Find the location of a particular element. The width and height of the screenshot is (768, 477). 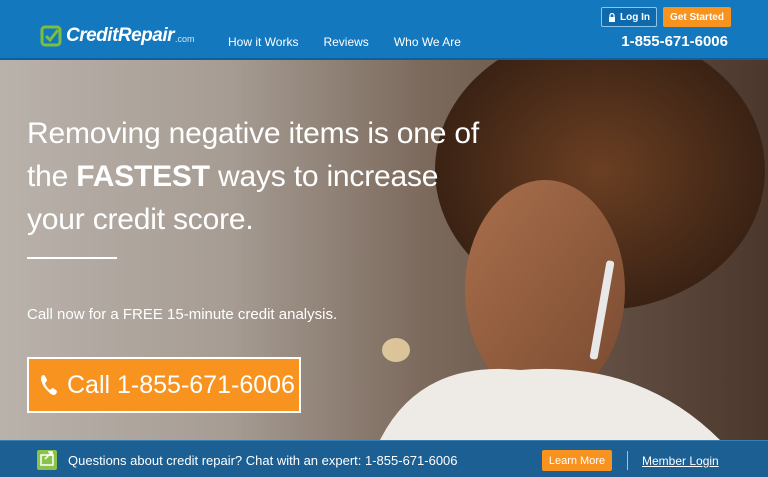

logo-check-icon is located at coordinates (51, 36).